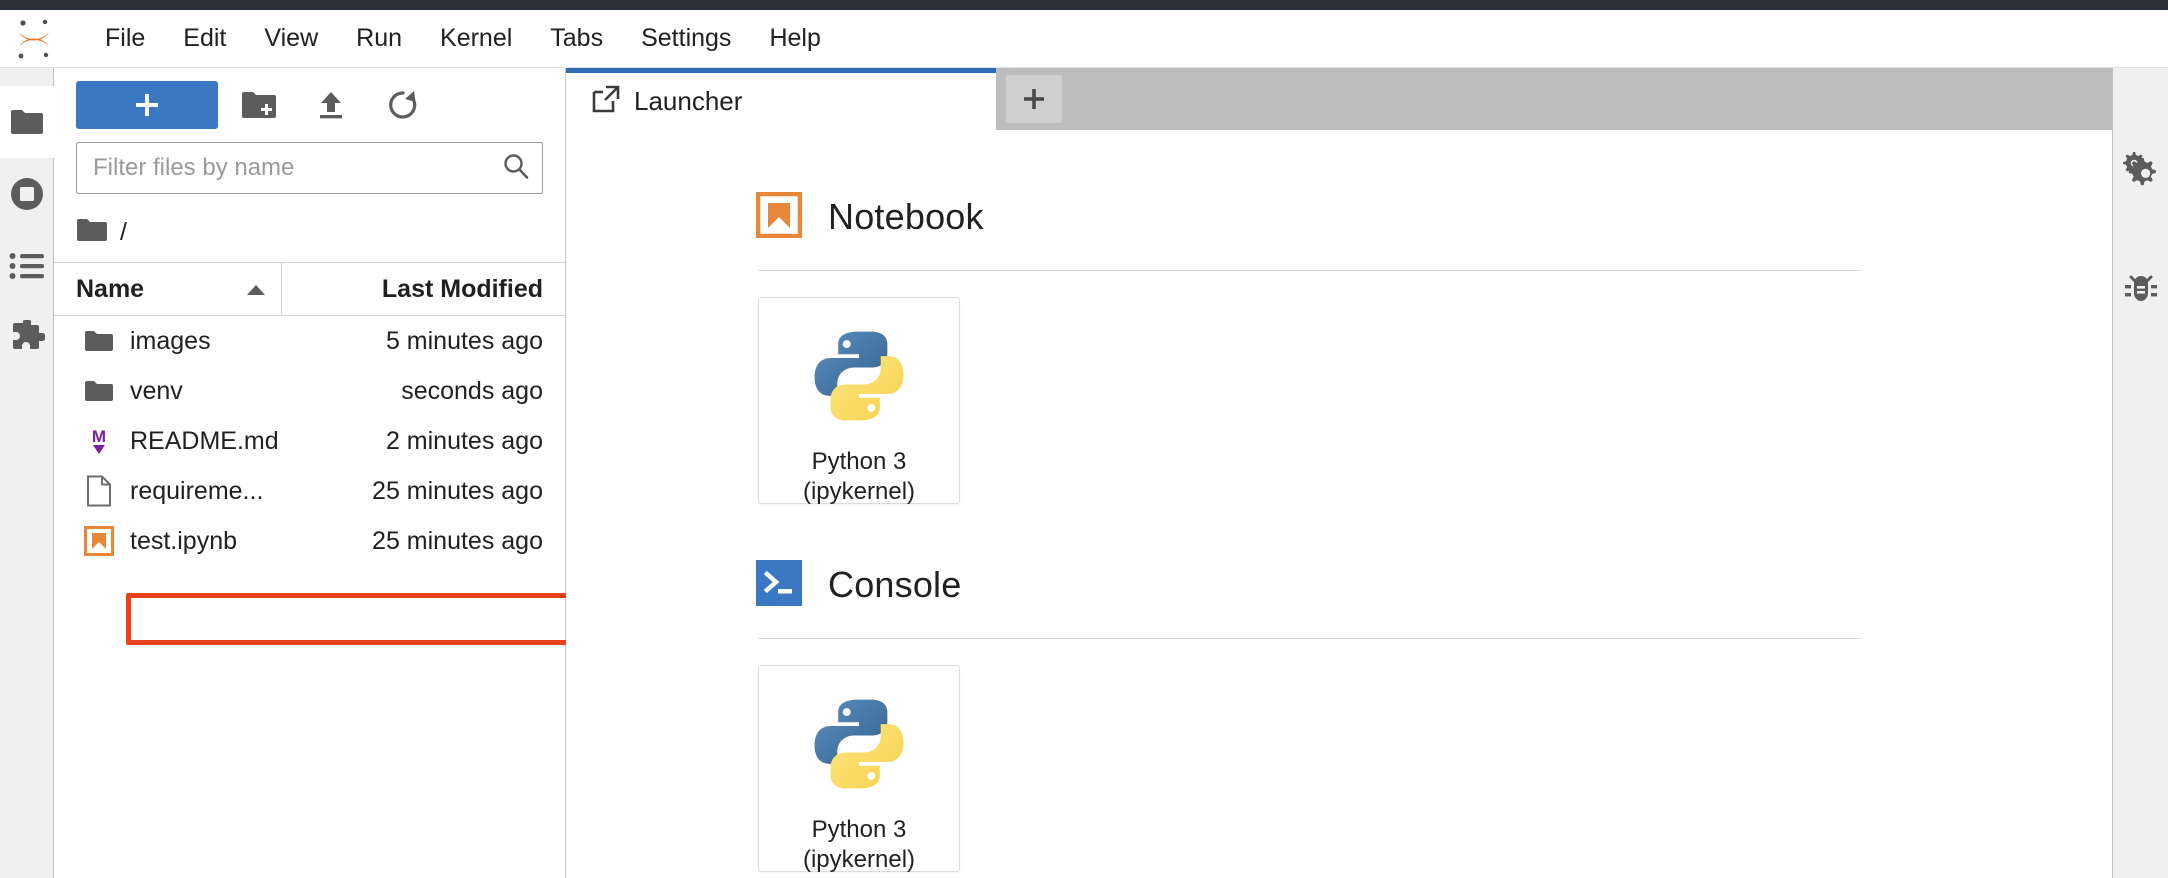  Describe the element at coordinates (331, 105) in the screenshot. I see `upload-files-button` at that location.